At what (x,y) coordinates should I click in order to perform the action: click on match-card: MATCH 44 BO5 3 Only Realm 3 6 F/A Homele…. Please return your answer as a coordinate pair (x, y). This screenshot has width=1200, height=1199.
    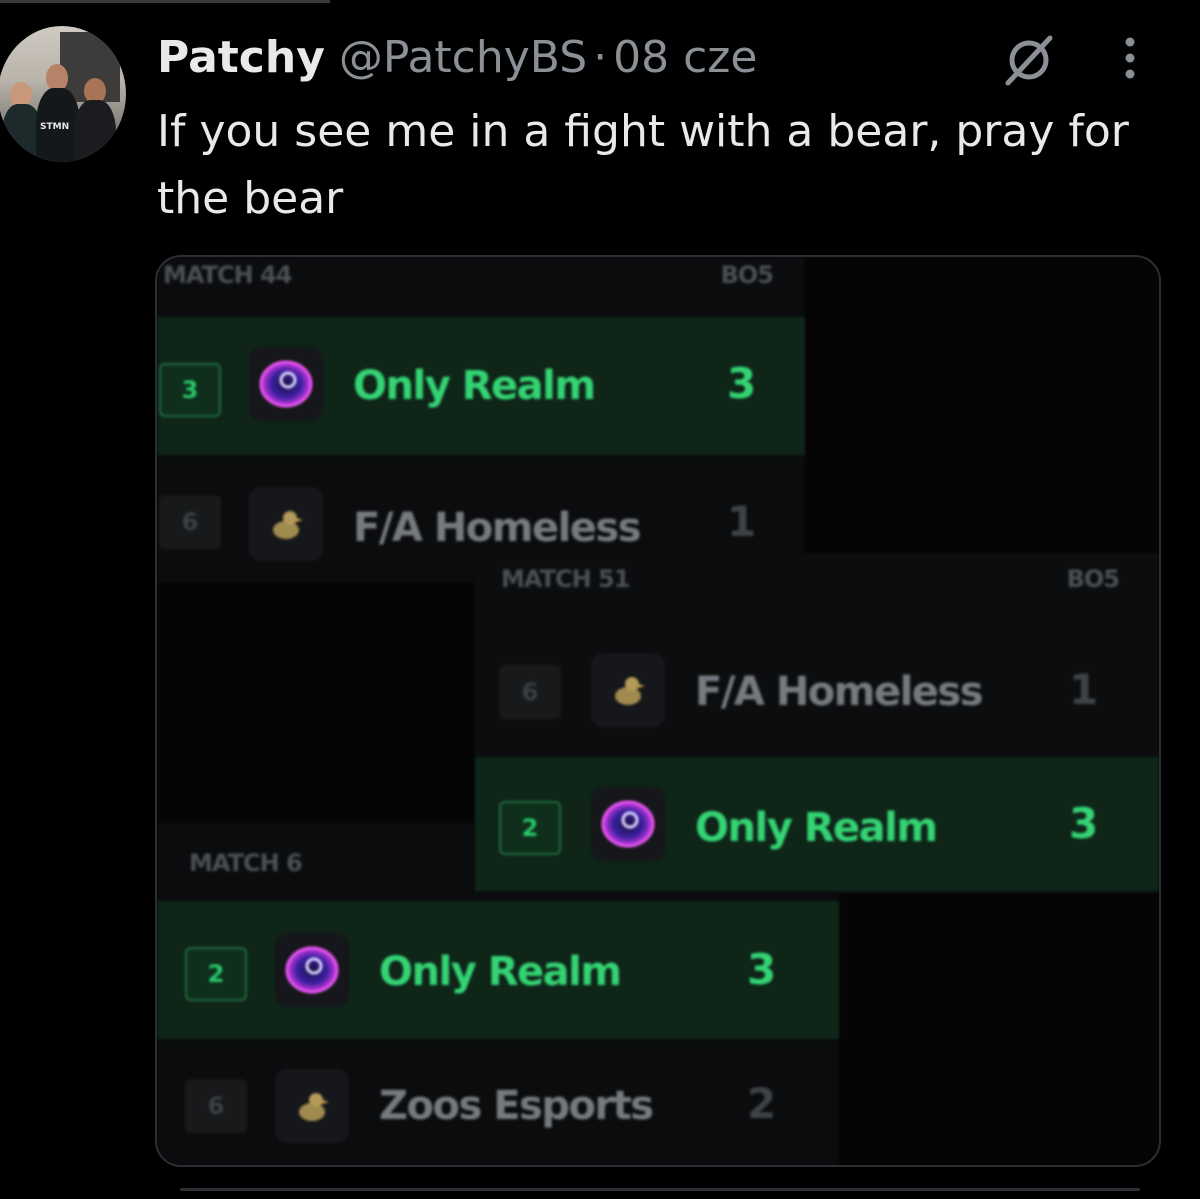
    Looking at the image, I should click on (481, 420).